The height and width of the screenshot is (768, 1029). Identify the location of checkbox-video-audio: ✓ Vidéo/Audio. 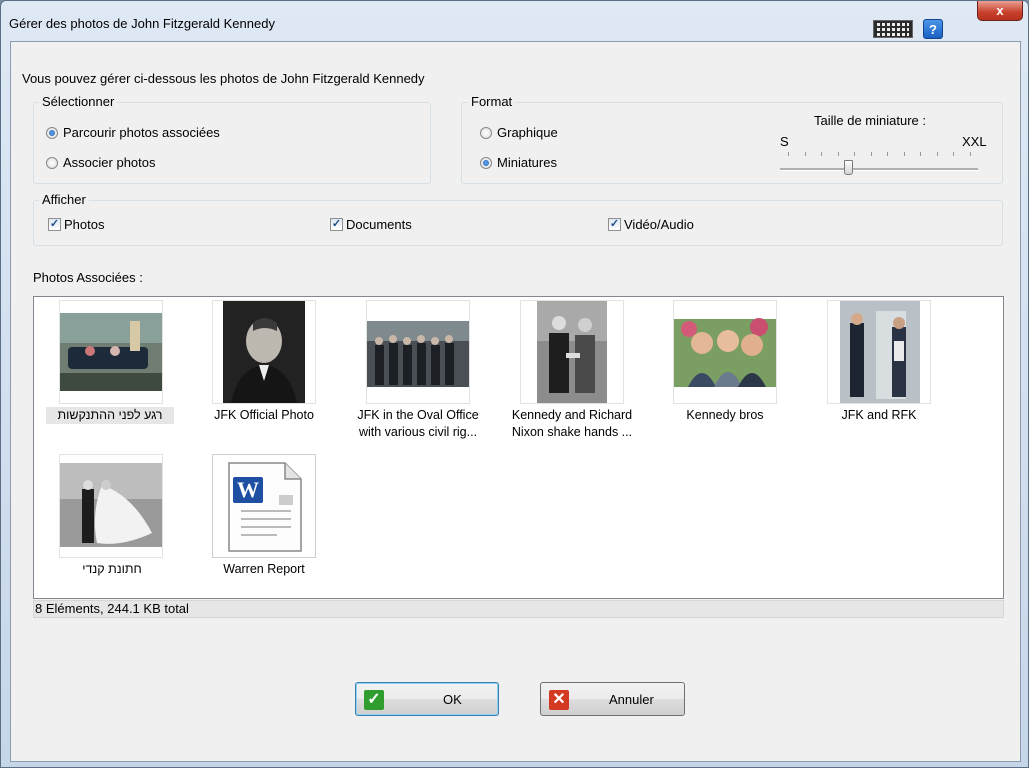
(651, 224).